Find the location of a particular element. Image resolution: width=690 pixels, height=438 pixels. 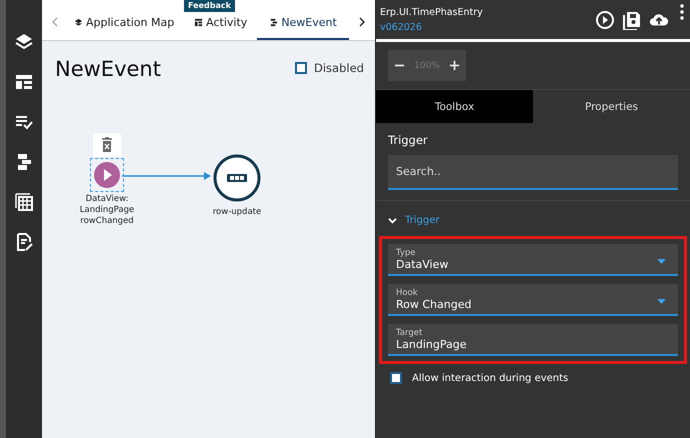

node-label: DataView: LandingPage rowChanged is located at coordinates (107, 210).